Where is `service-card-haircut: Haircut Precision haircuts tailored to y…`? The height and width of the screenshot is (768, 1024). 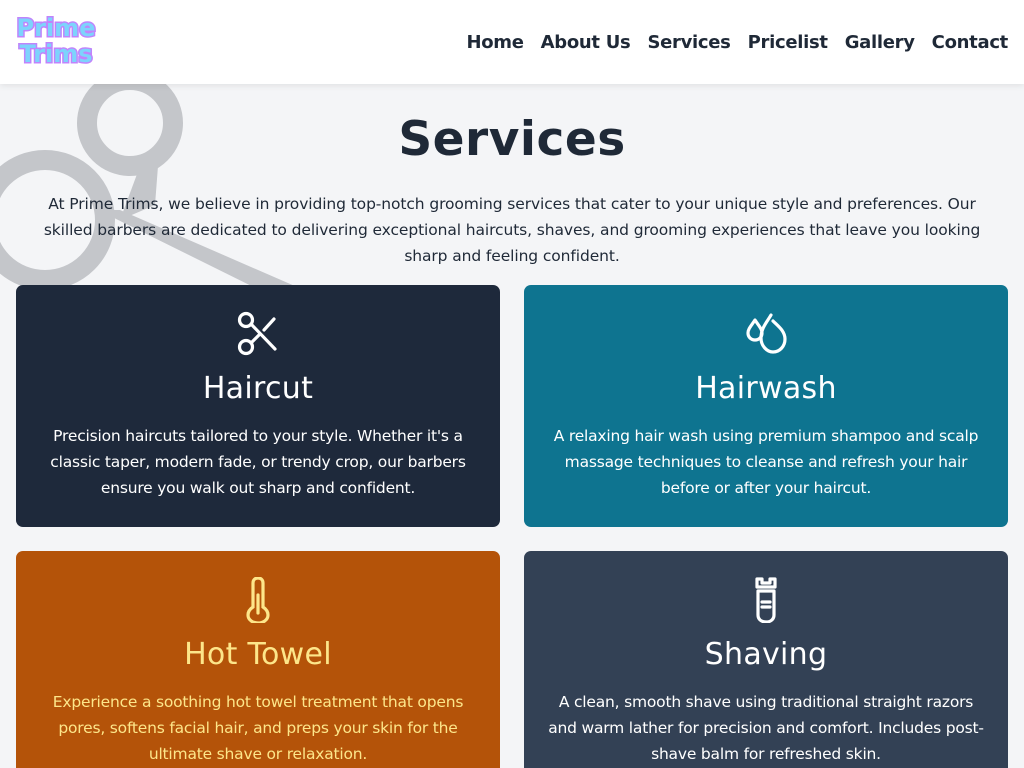
service-card-haircut: Haircut Precision haircuts tailored to y… is located at coordinates (258, 406).